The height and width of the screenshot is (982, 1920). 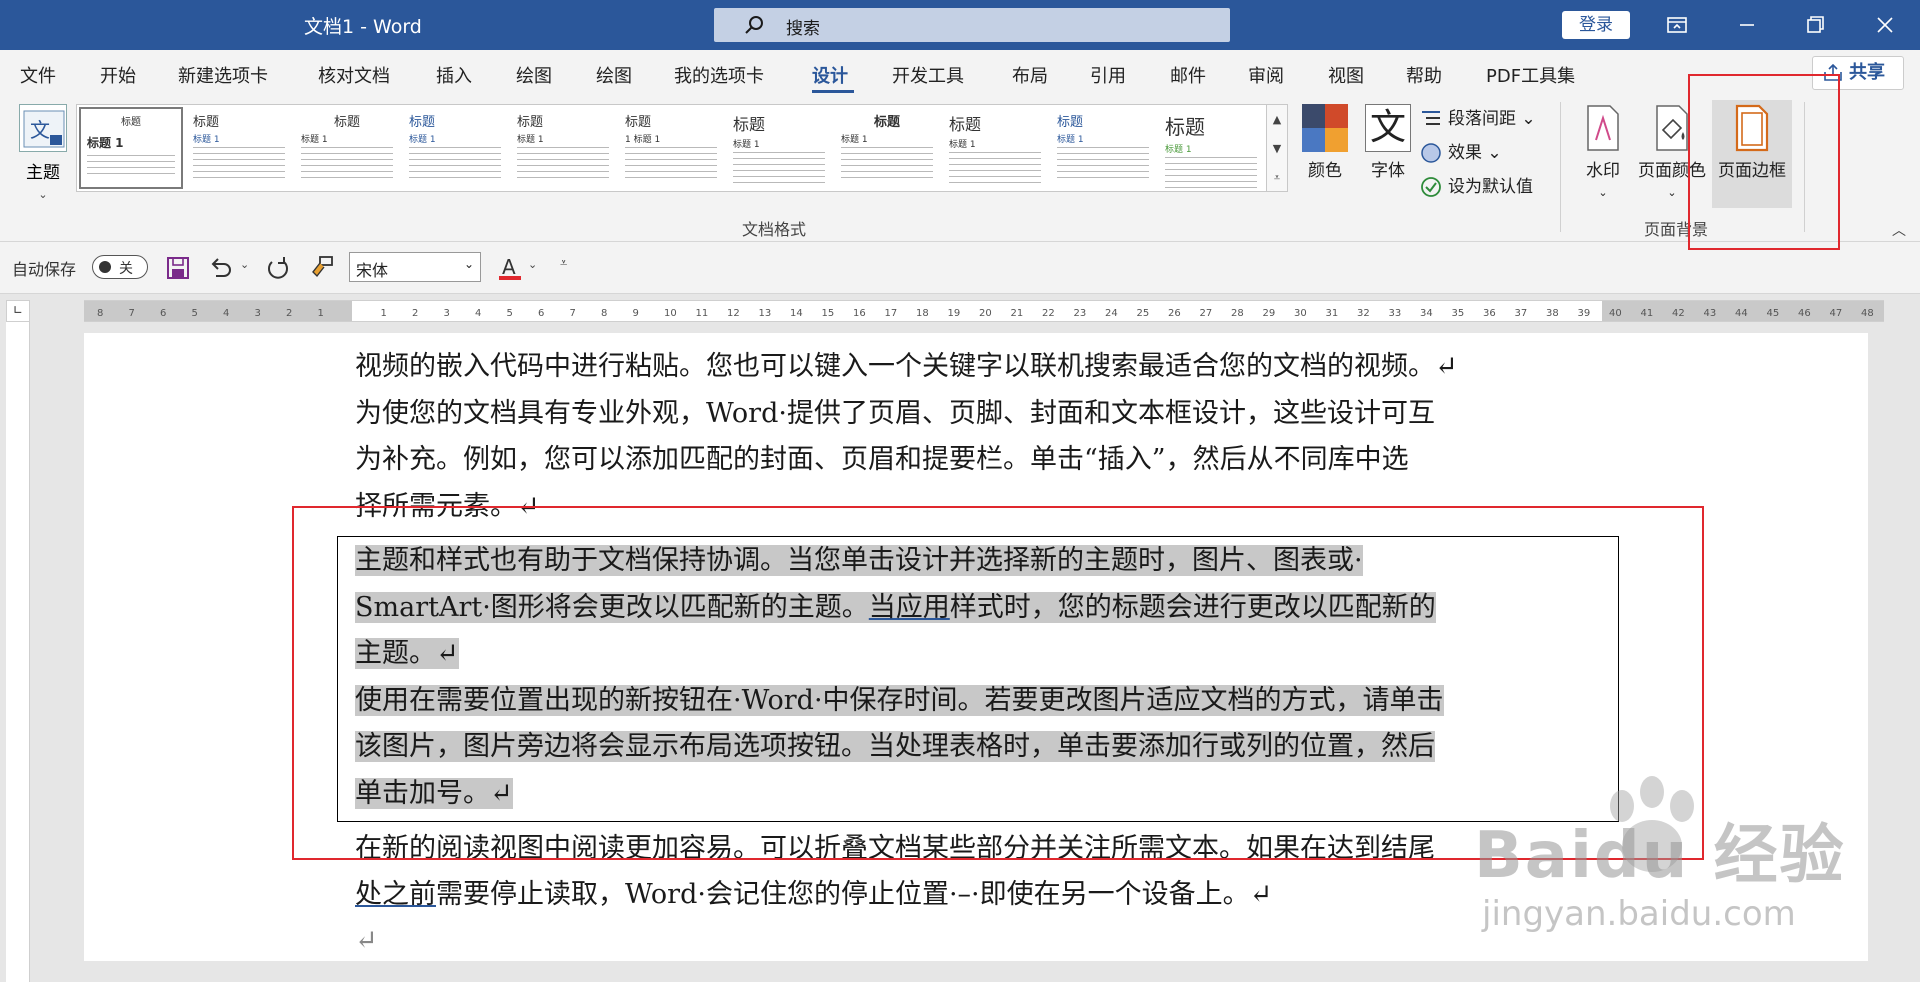 I want to click on ruler-number: 12, so click(x=733, y=313).